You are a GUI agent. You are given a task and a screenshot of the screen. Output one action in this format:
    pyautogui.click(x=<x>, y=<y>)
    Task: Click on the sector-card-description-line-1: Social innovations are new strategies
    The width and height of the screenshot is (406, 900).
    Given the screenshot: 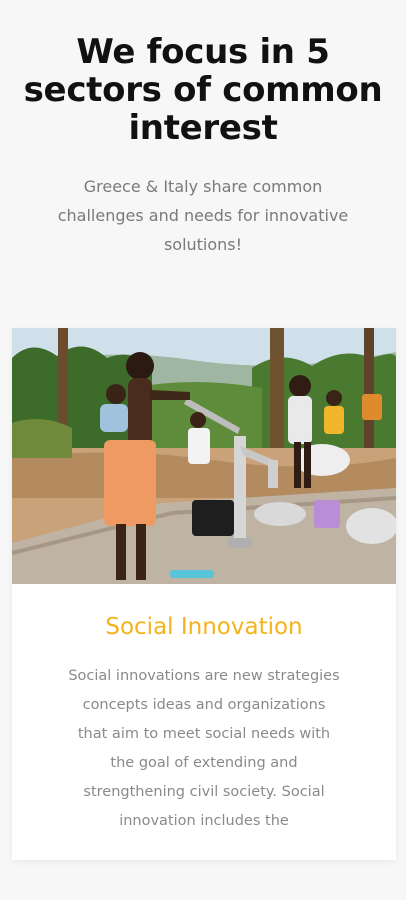 What is the action you would take?
    pyautogui.click(x=204, y=676)
    